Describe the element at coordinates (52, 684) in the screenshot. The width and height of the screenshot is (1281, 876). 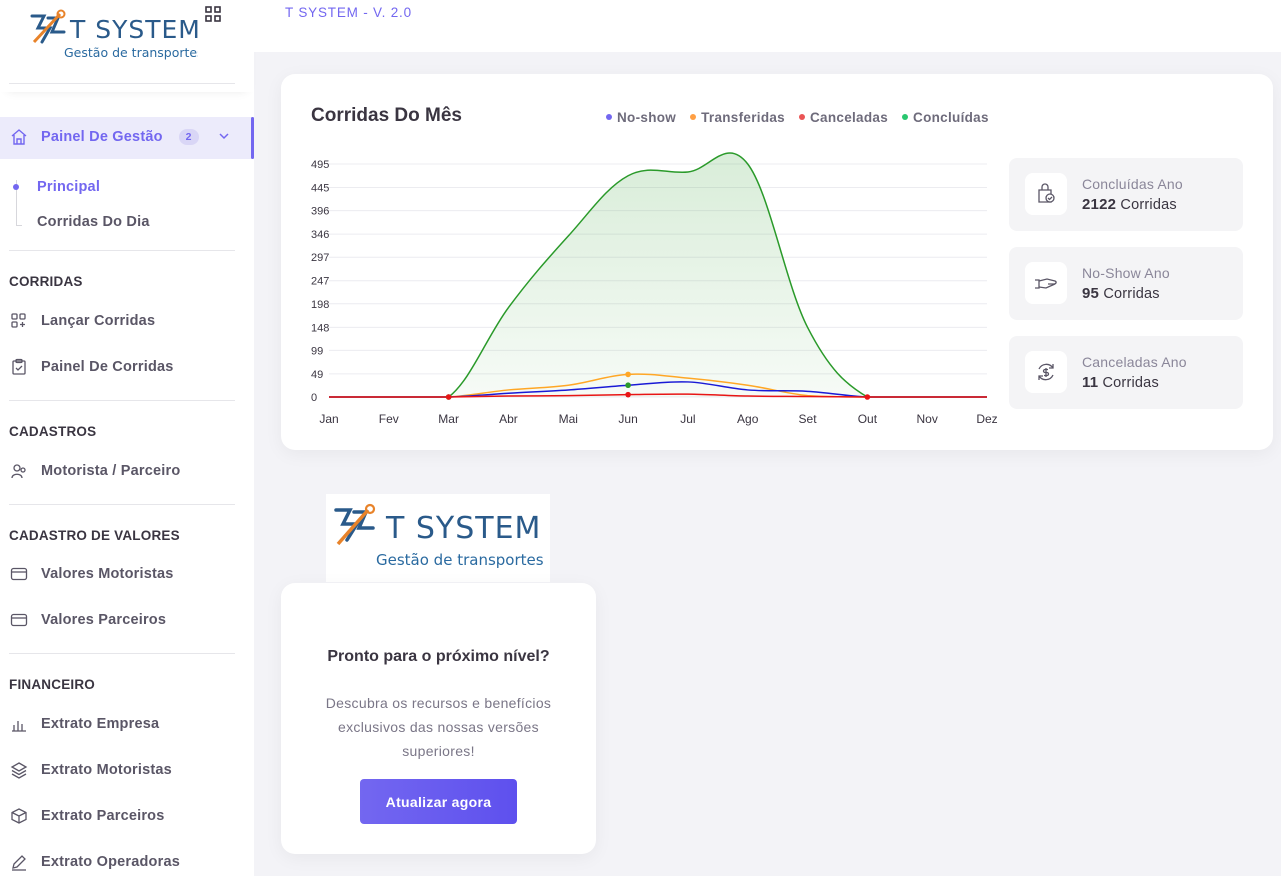
I see `section-title-financeiro: FINANCEIRO` at that location.